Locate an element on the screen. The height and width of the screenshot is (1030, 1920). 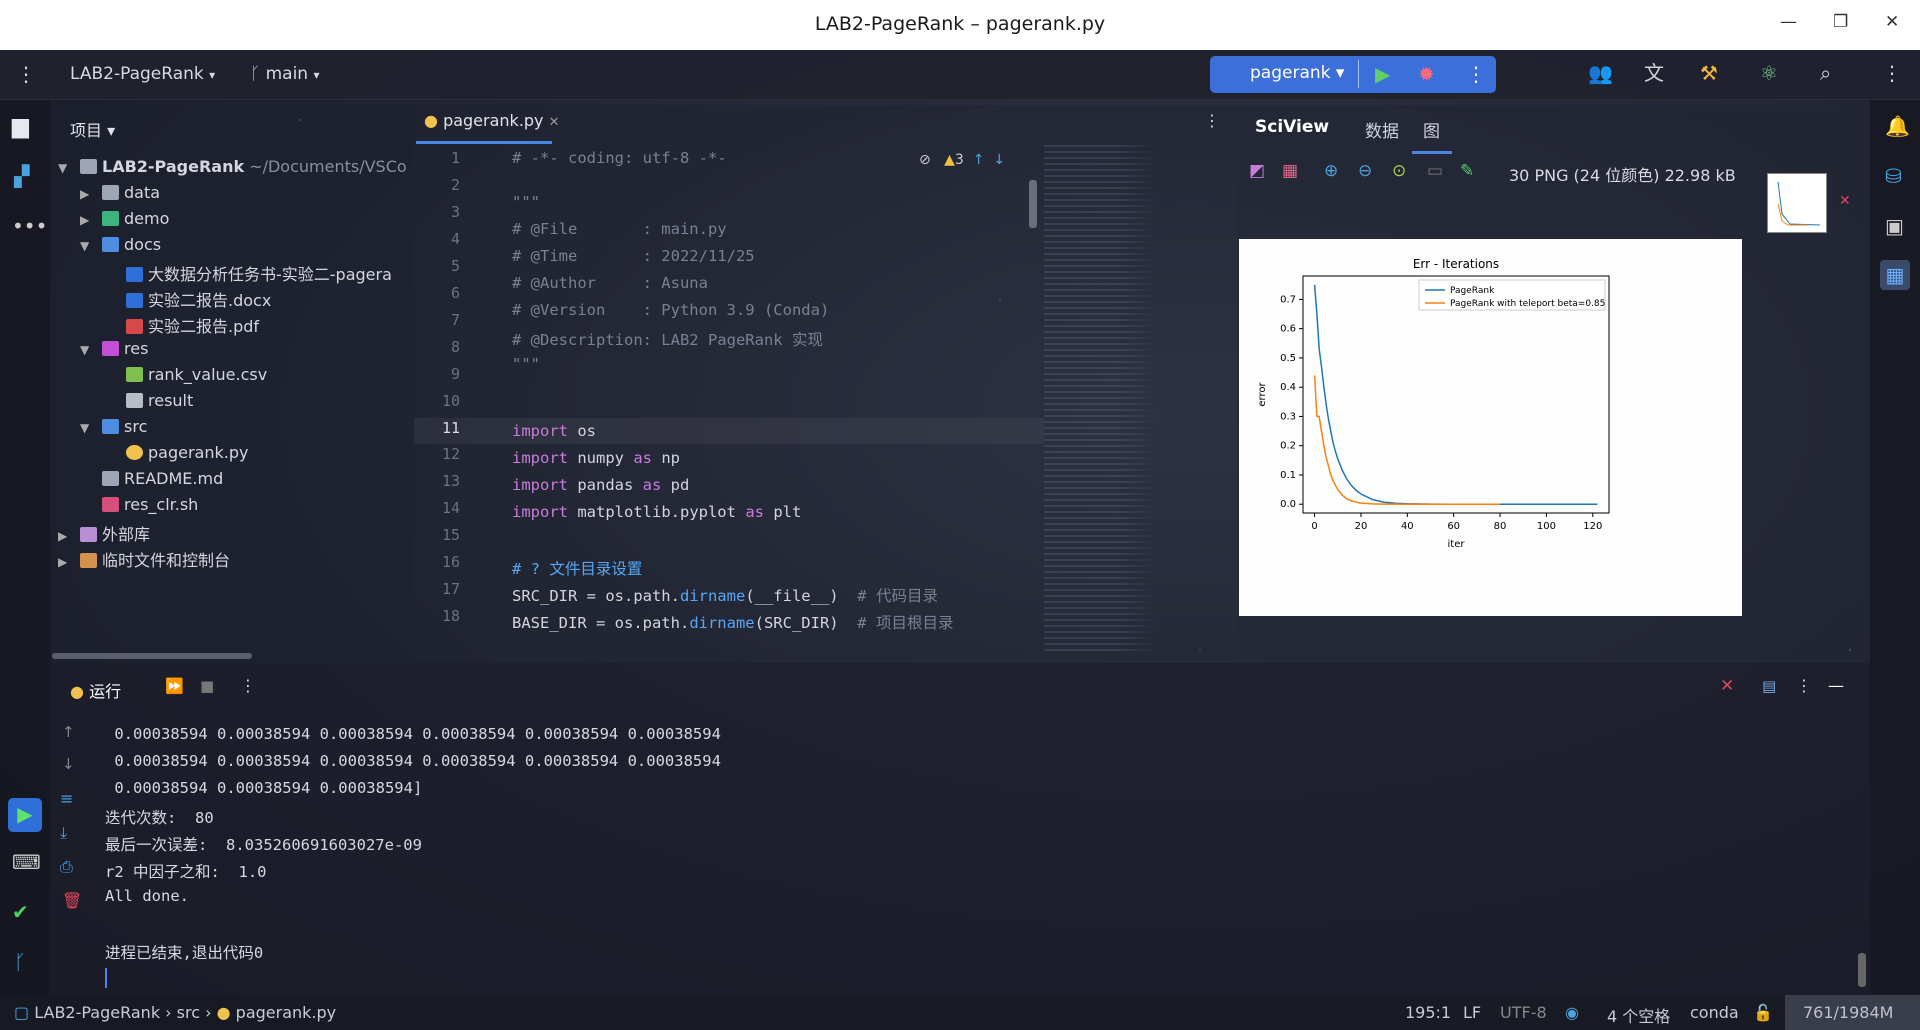
code-line-8: # @Description: LAB2 PageRank 实现 is located at coordinates (667, 339).